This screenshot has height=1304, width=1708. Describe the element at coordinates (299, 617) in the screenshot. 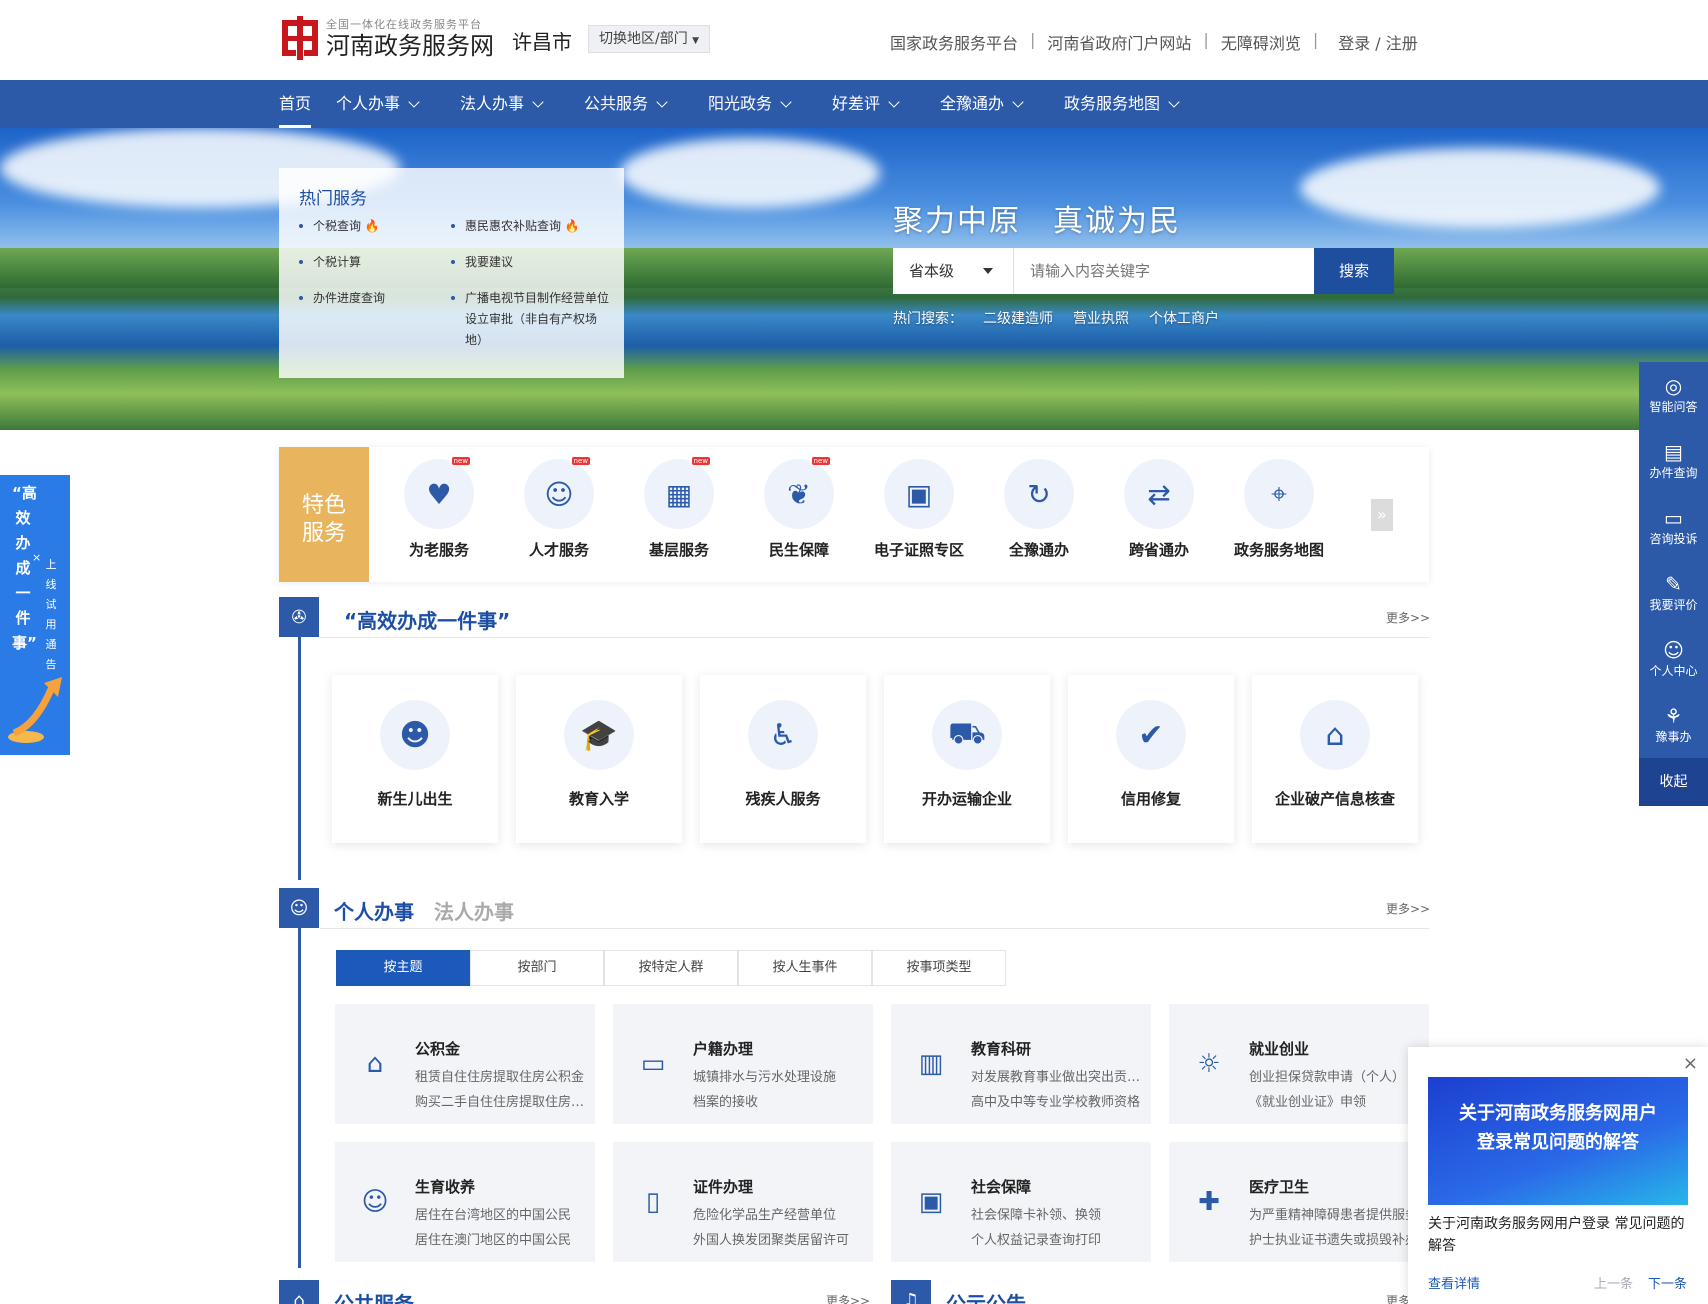

I see `compass-icon: ✇` at that location.